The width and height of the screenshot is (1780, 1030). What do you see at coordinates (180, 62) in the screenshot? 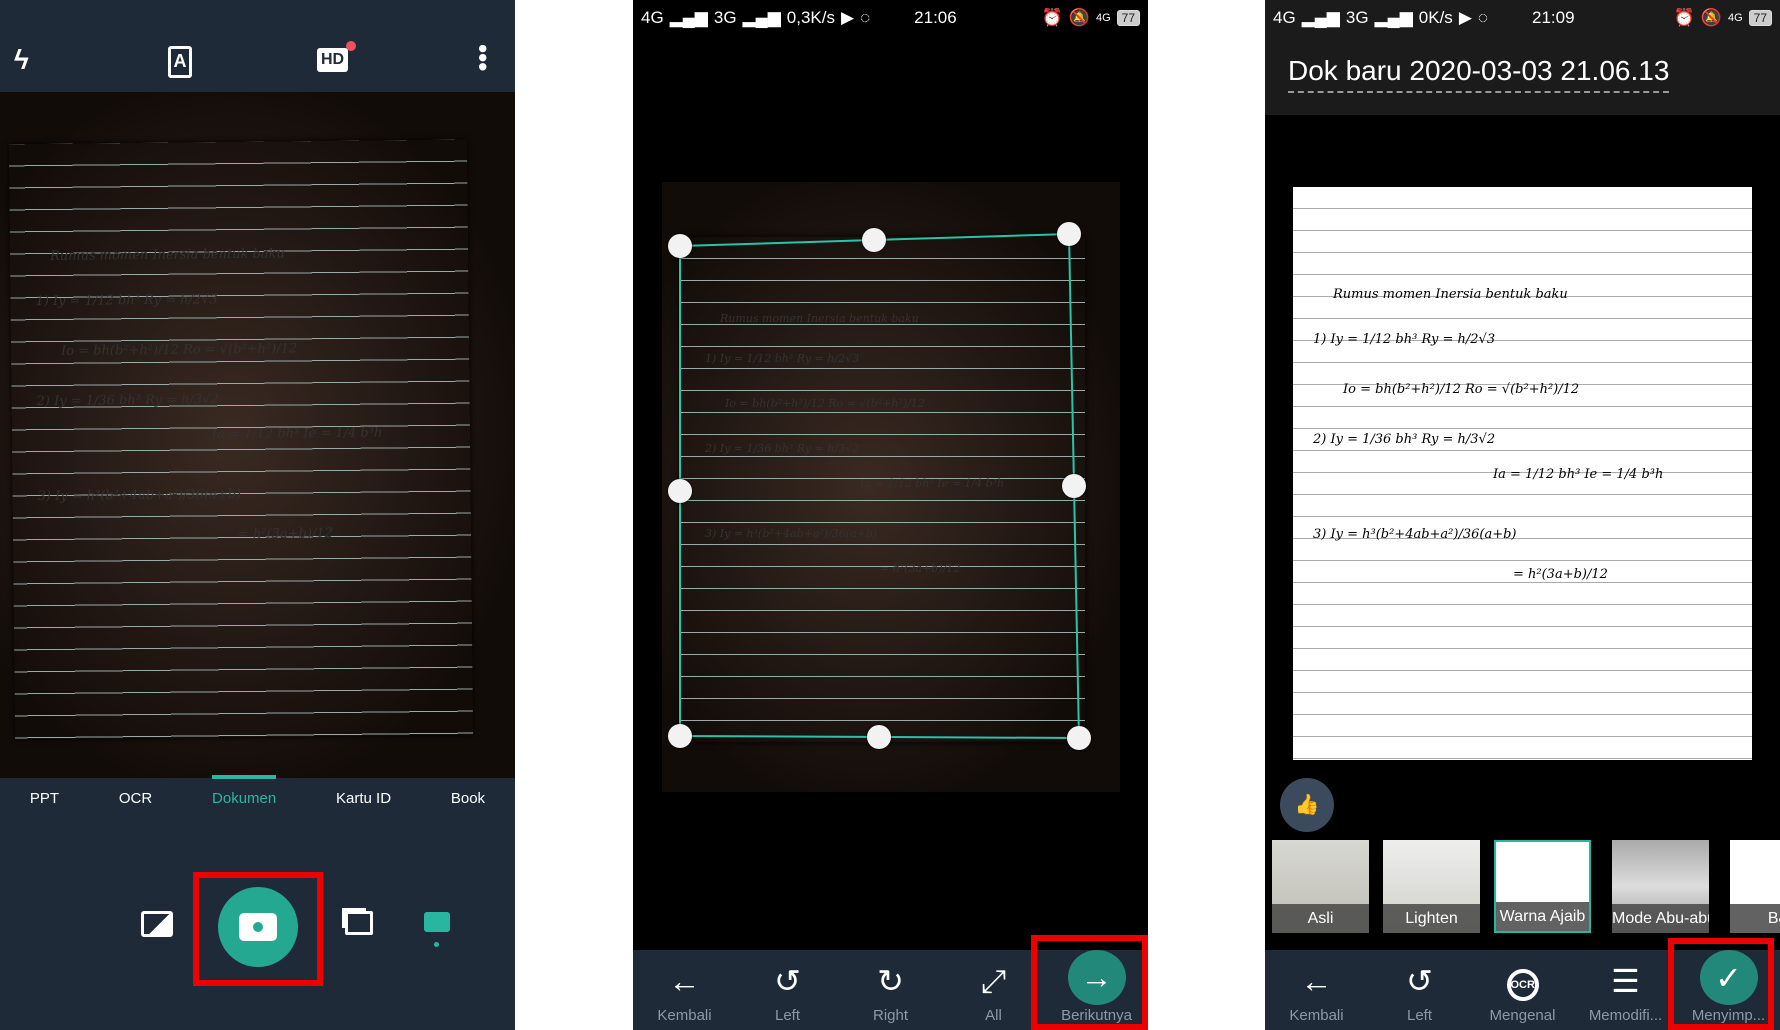
I see `text-mode-icon: A` at bounding box center [180, 62].